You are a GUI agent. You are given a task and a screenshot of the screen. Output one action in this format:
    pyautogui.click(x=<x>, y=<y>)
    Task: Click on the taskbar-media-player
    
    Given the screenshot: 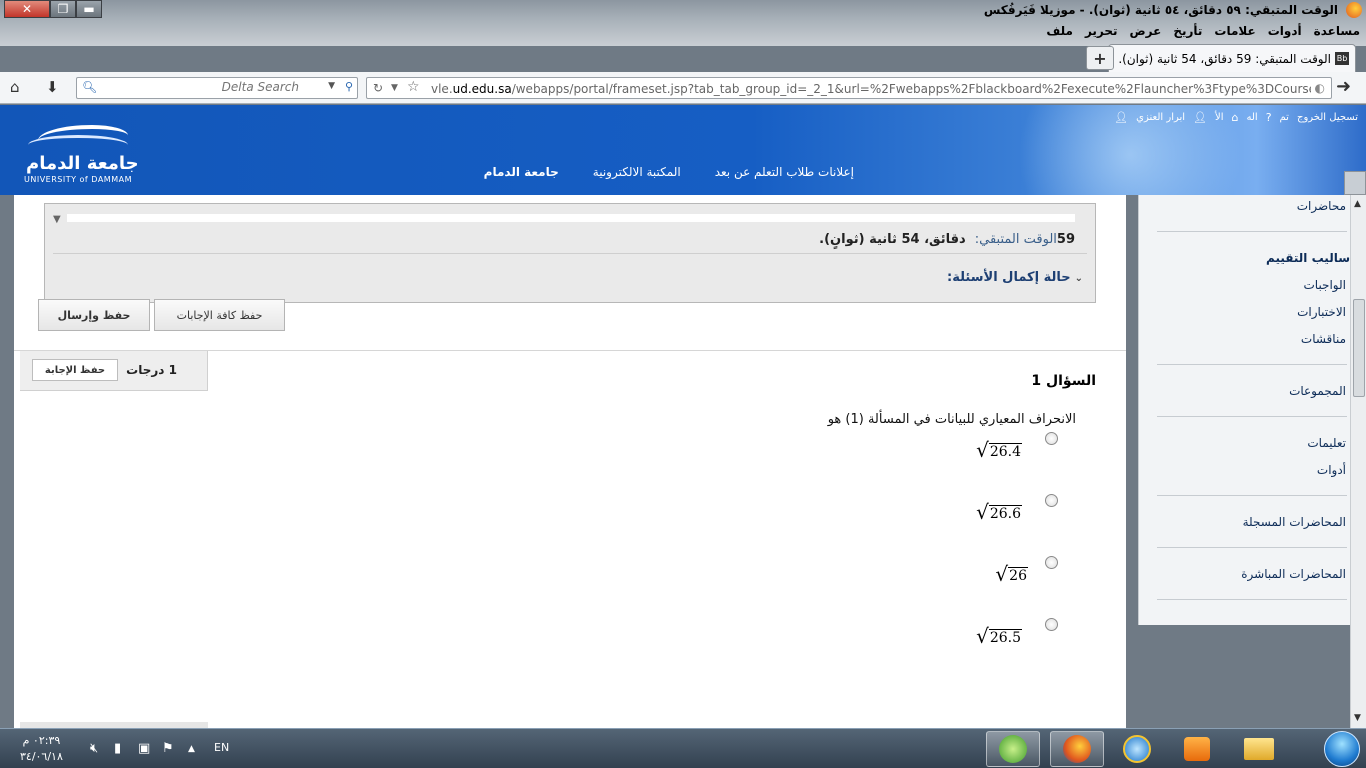 What is the action you would take?
    pyautogui.click(x=1197, y=749)
    